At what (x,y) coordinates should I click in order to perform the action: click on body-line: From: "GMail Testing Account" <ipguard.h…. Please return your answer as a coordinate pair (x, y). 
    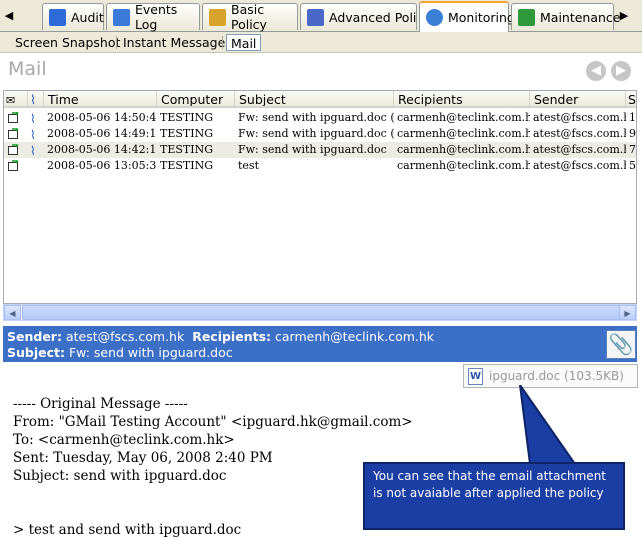
    Looking at the image, I should click on (213, 422).